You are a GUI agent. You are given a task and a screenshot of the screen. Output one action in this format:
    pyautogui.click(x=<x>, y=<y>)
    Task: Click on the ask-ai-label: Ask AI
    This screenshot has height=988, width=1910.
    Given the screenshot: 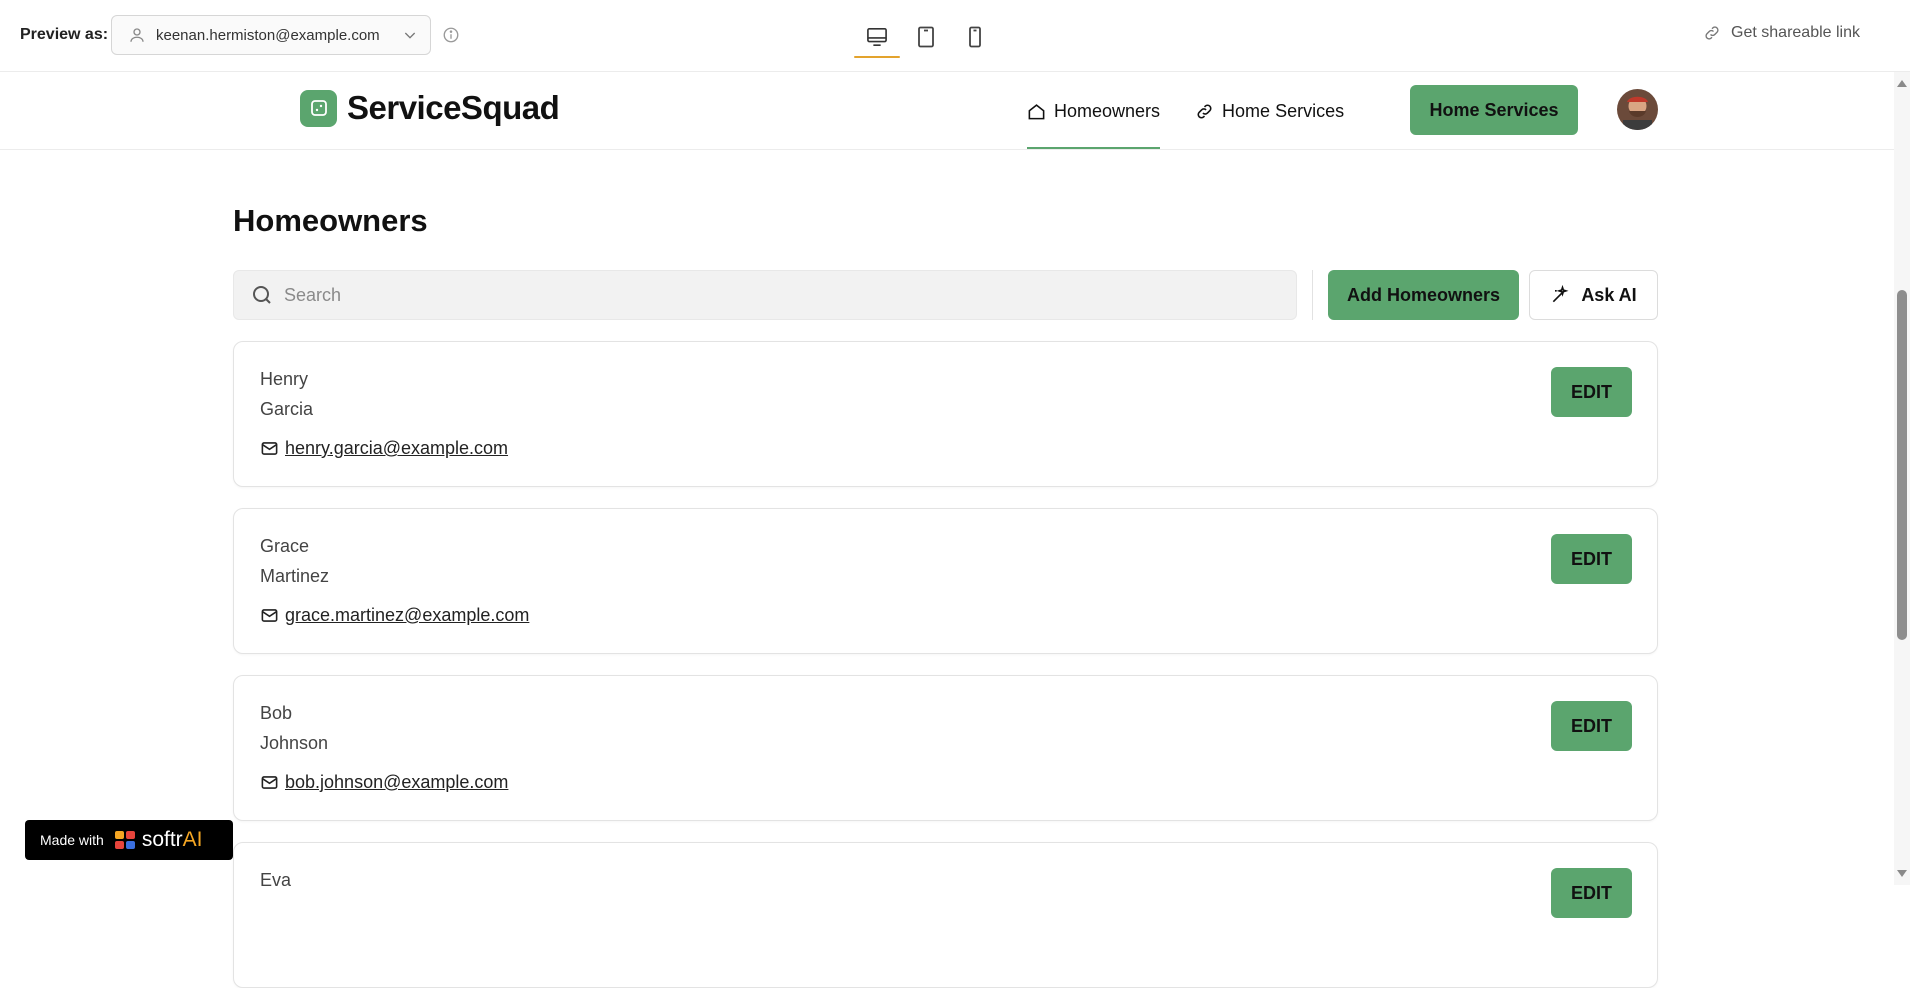 What is the action you would take?
    pyautogui.click(x=1609, y=294)
    